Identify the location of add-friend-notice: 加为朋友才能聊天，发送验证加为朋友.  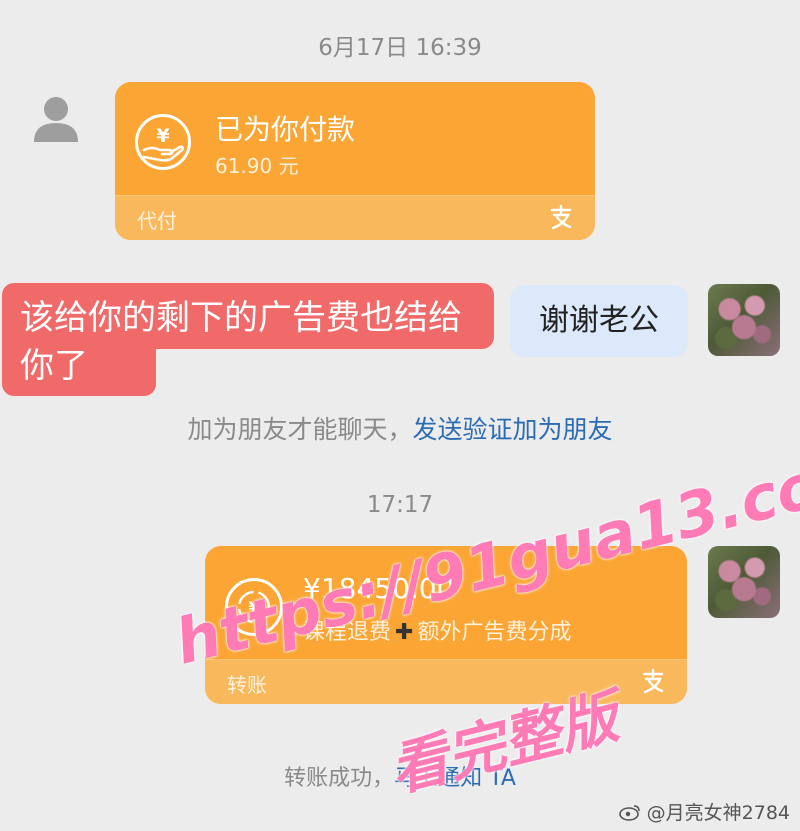
(400, 428).